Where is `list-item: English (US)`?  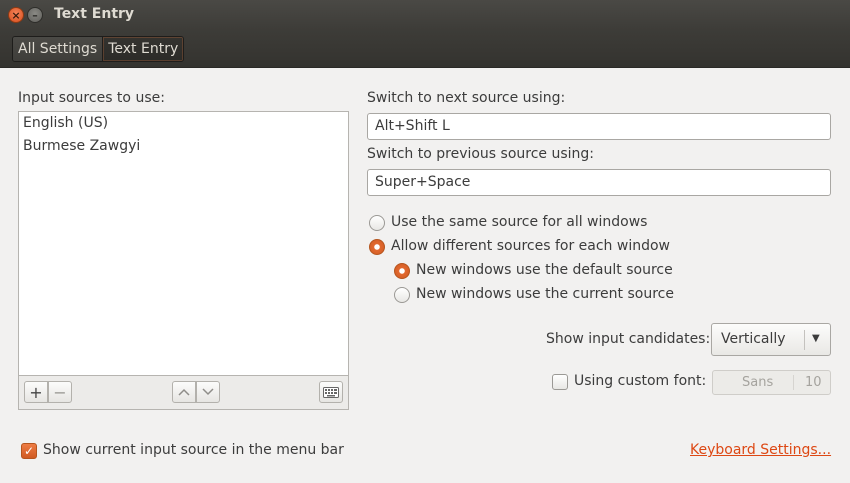
list-item: English (US) is located at coordinates (183, 123).